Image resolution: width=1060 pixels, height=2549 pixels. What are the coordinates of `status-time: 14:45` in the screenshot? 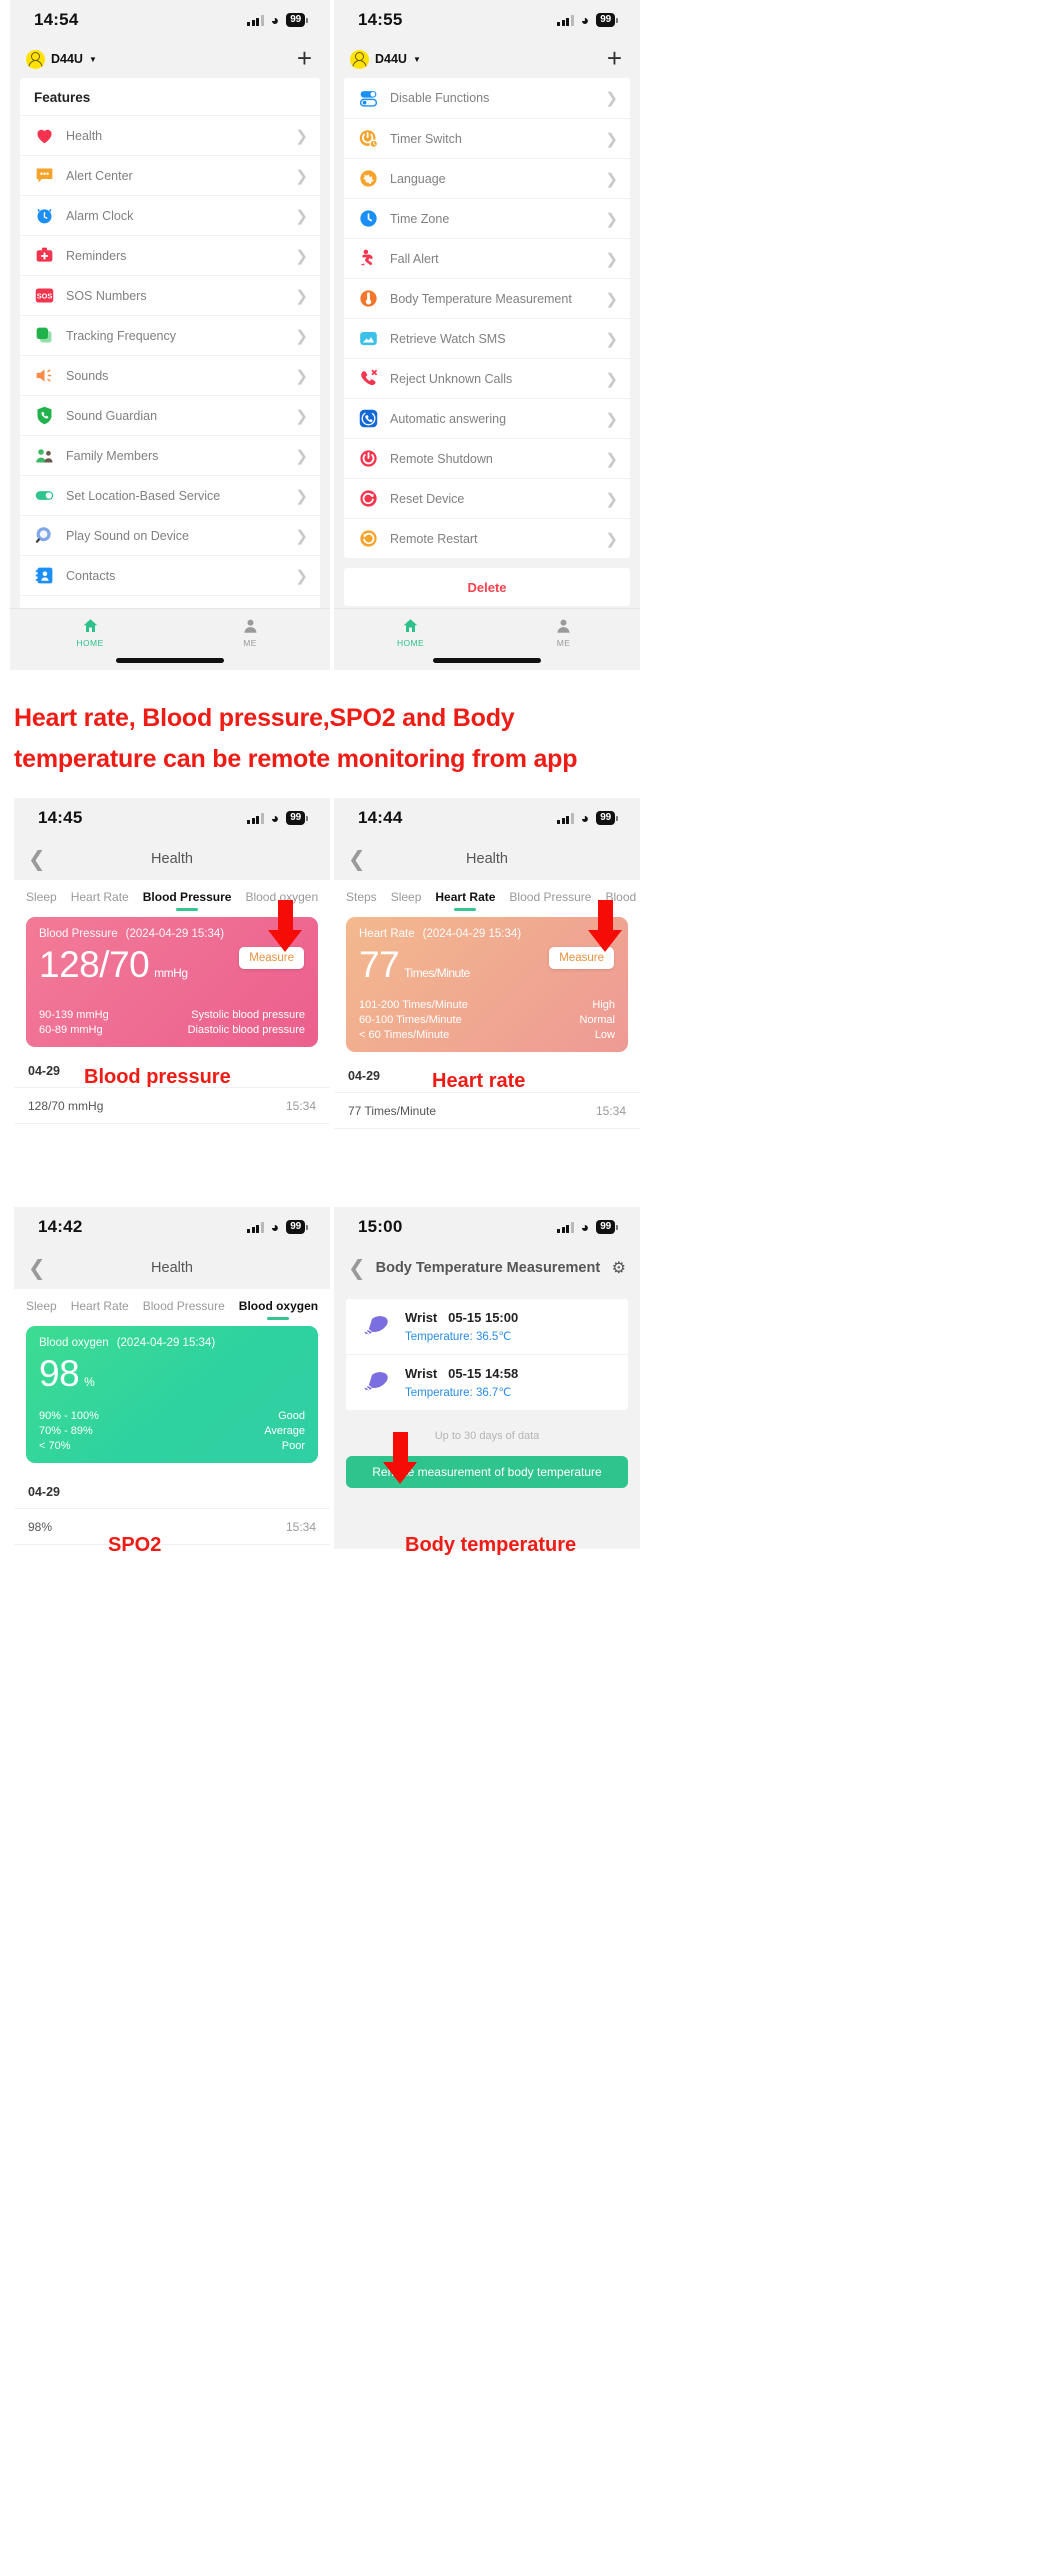 It's located at (60, 817).